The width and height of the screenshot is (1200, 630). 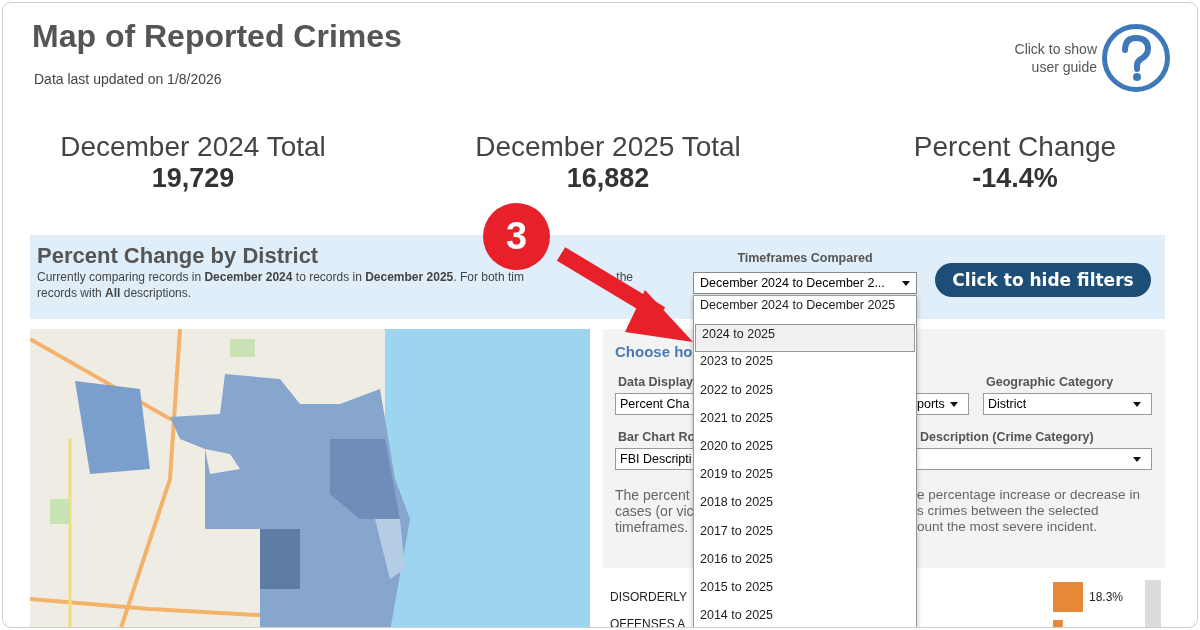 I want to click on description-text: Currently comparing records in December 2024 to records in December 2025. For both tim, so click(x=280, y=277).